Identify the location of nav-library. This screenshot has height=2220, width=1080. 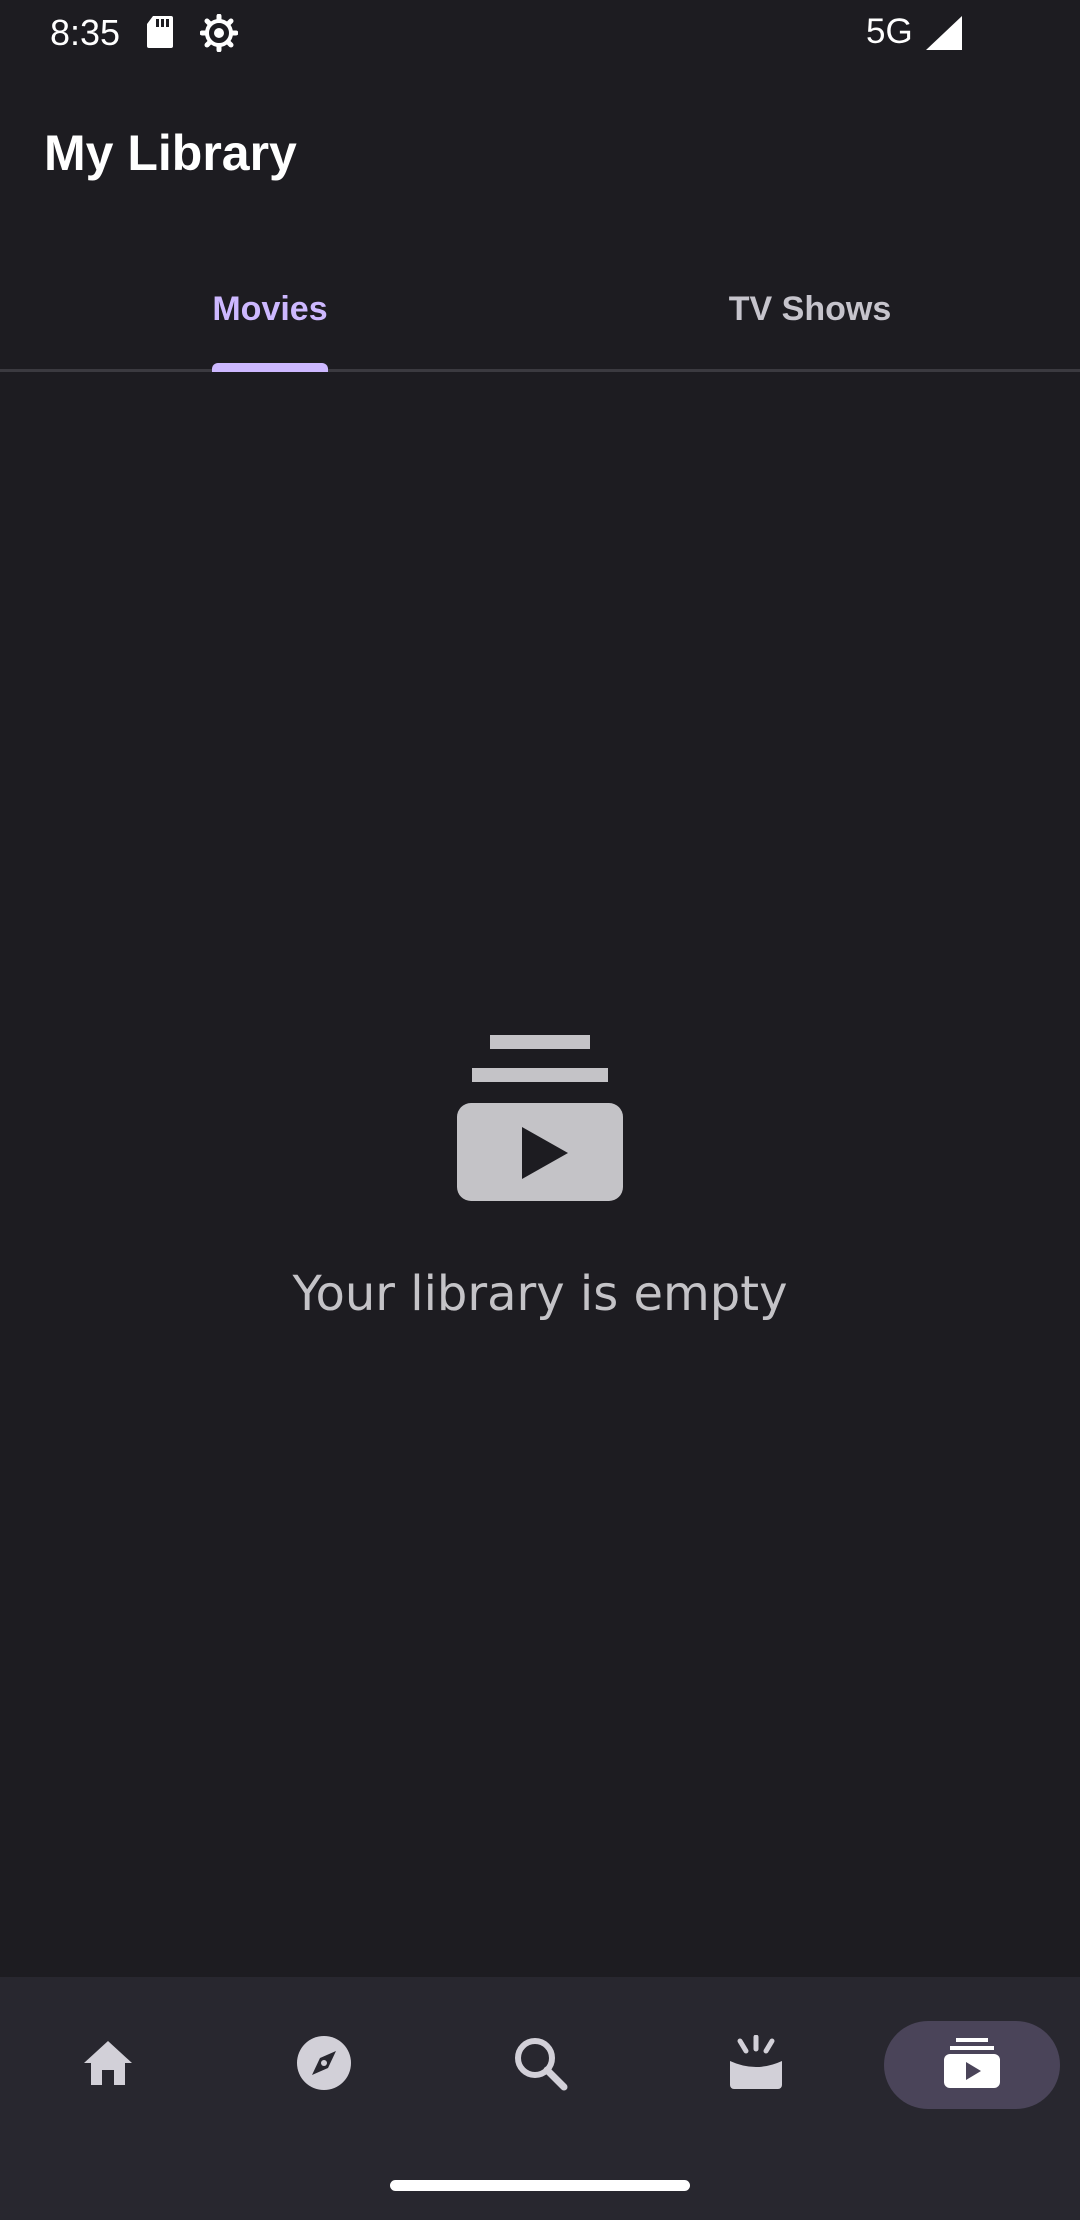
(972, 2065).